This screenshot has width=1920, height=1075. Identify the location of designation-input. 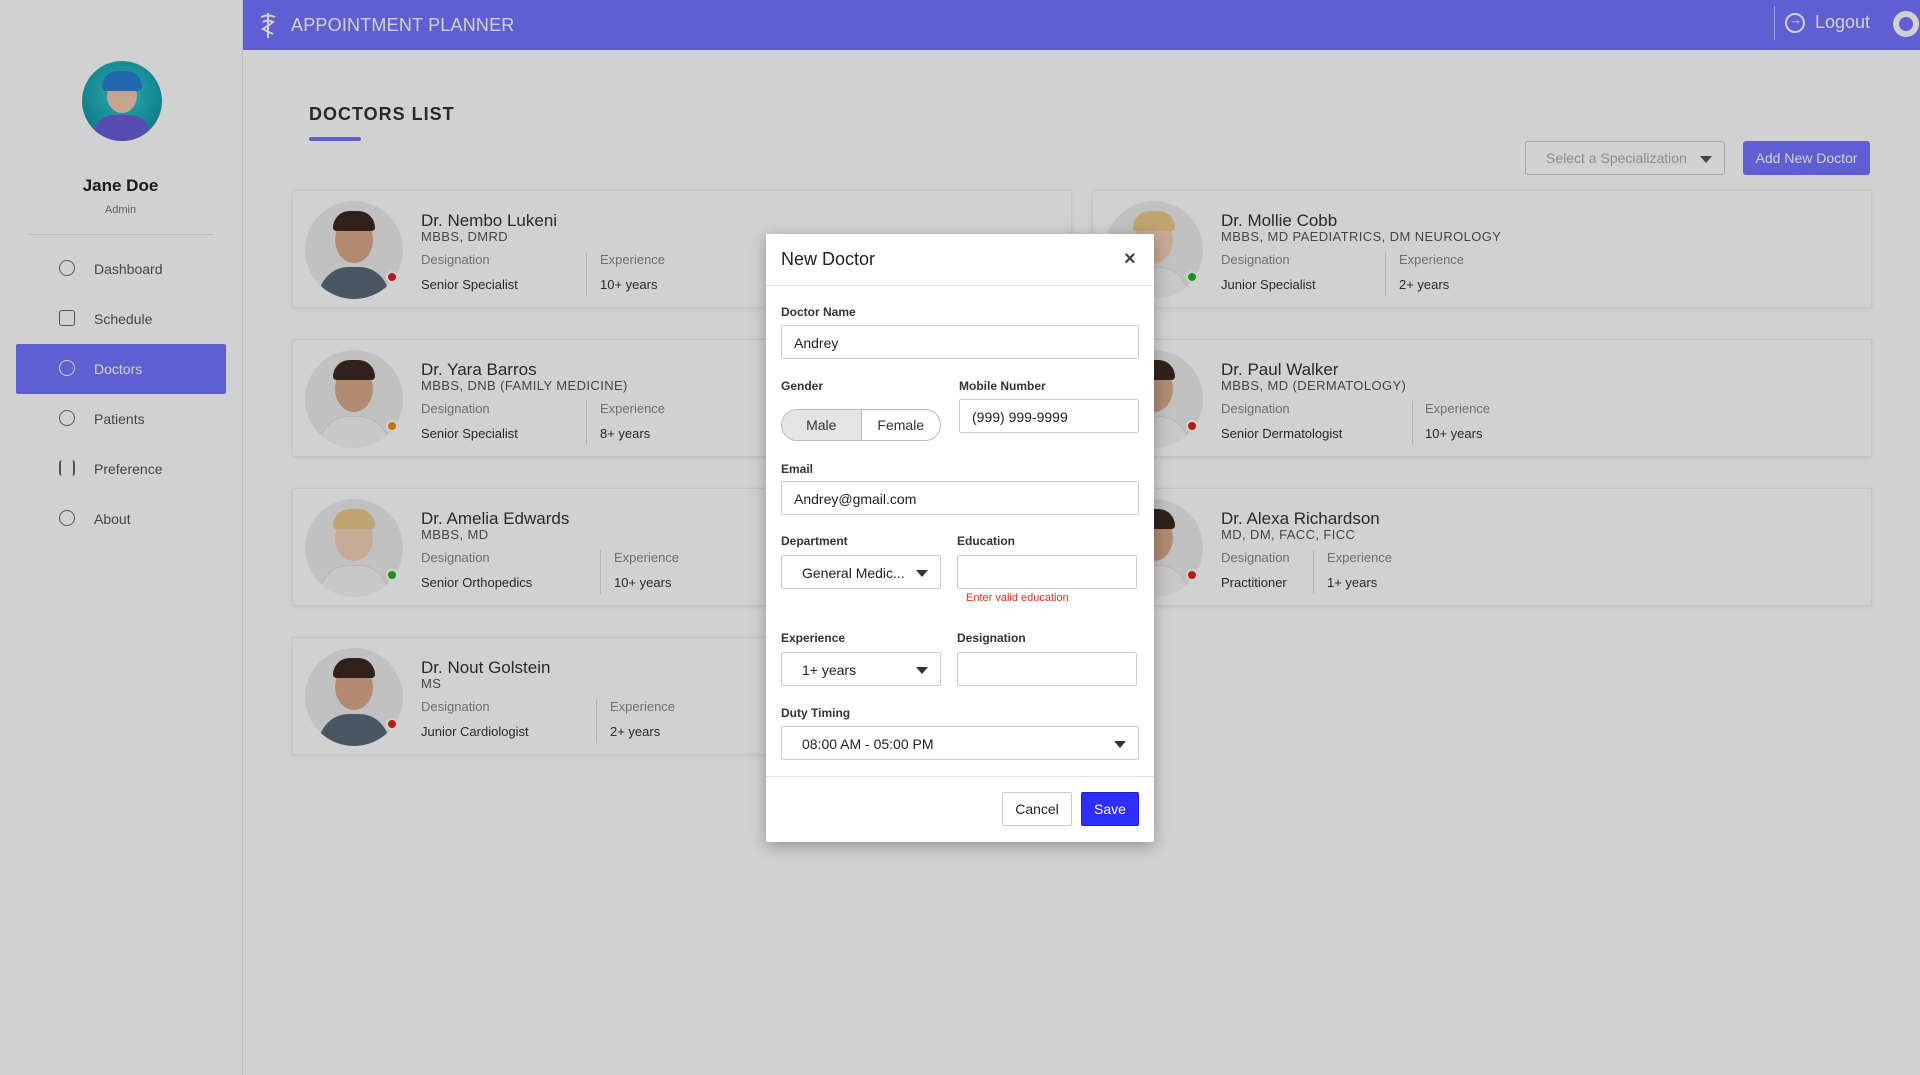
(1047, 669).